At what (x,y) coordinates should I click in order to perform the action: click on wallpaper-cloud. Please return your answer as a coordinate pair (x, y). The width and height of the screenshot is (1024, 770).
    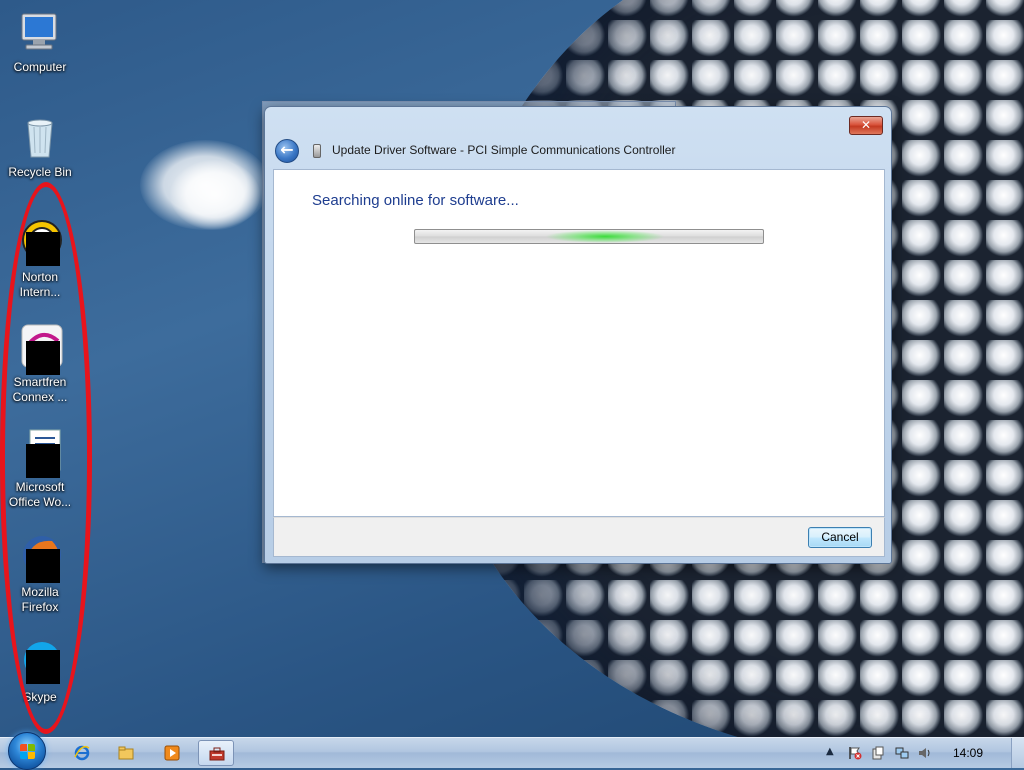
    Looking at the image, I should click on (215, 195).